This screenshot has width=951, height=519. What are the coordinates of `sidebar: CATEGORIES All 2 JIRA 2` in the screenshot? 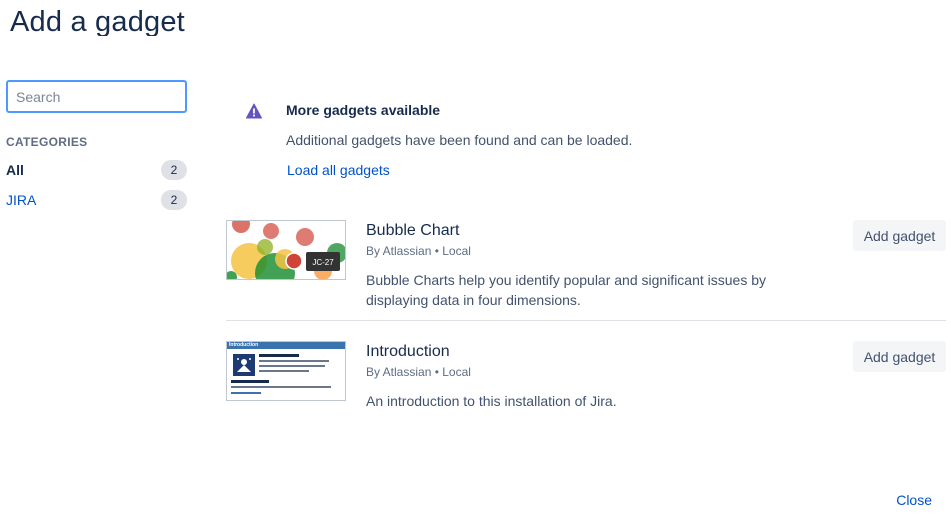 It's located at (96, 146).